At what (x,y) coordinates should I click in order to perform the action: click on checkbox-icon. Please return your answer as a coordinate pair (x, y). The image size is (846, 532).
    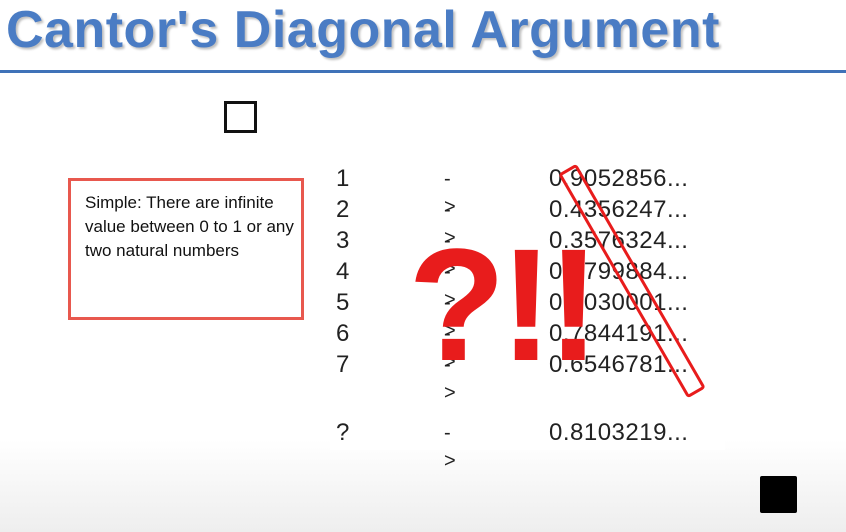
    Looking at the image, I should click on (240, 117).